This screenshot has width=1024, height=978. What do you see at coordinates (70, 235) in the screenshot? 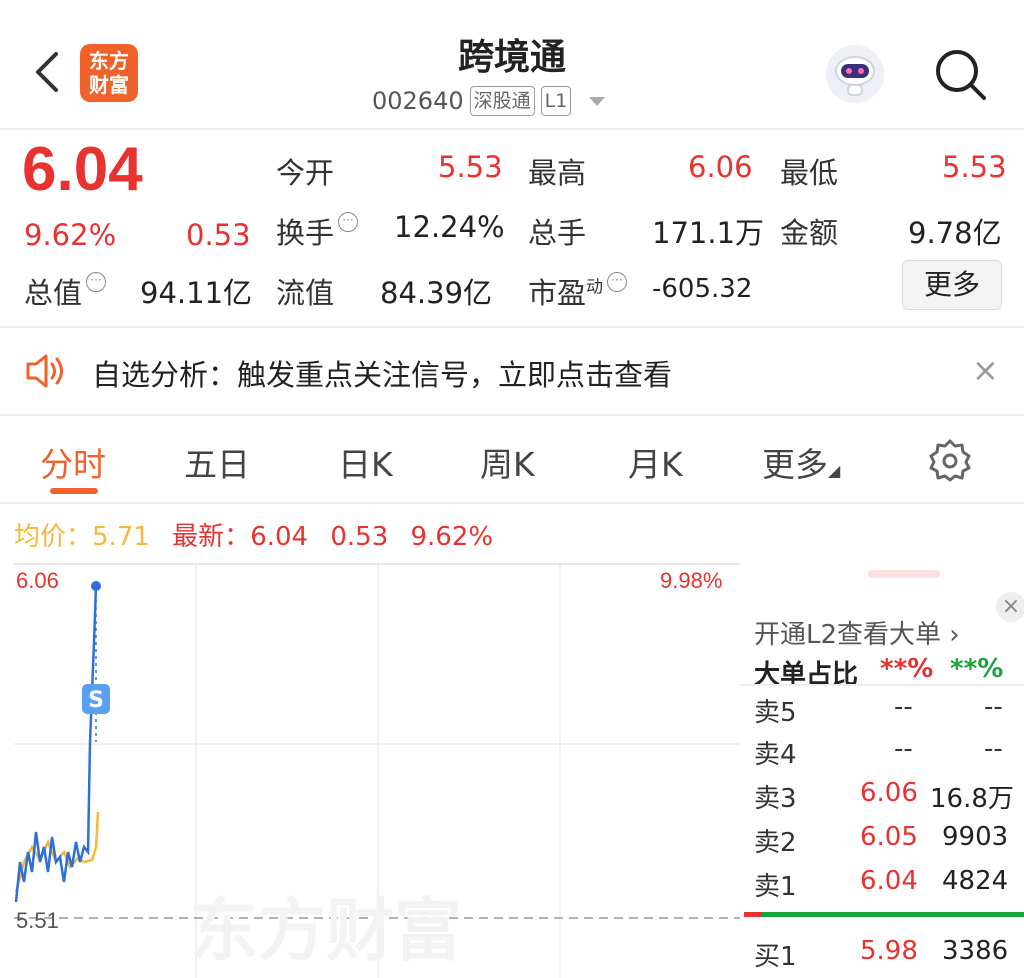
I see `change-percent: 9.62%` at bounding box center [70, 235].